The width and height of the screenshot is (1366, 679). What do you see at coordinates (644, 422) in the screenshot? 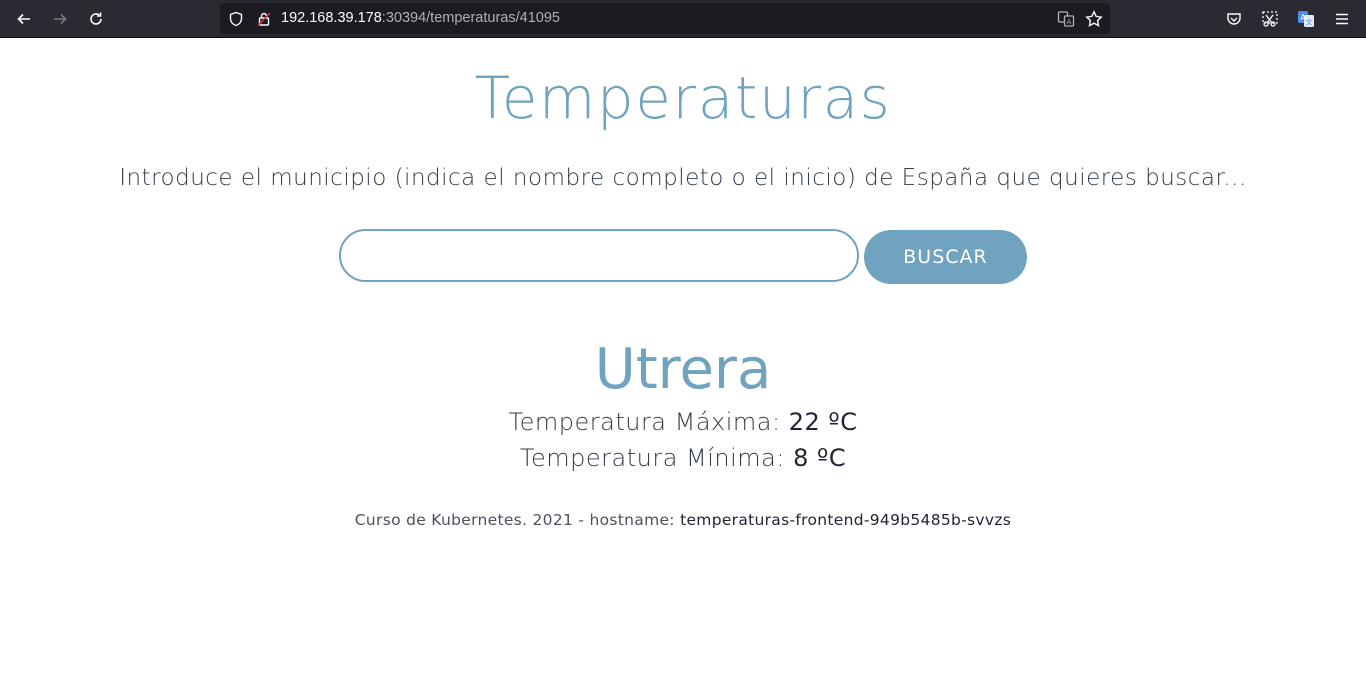
I see `max-temperature-label: Temperatura Máxima:` at bounding box center [644, 422].